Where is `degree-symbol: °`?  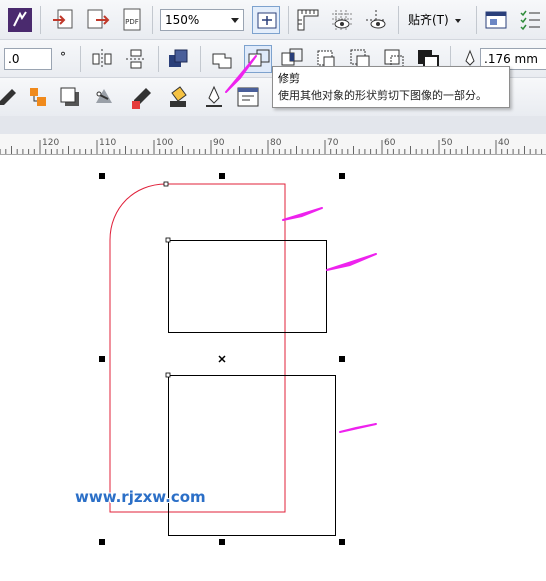
degree-symbol: ° is located at coordinates (63, 57).